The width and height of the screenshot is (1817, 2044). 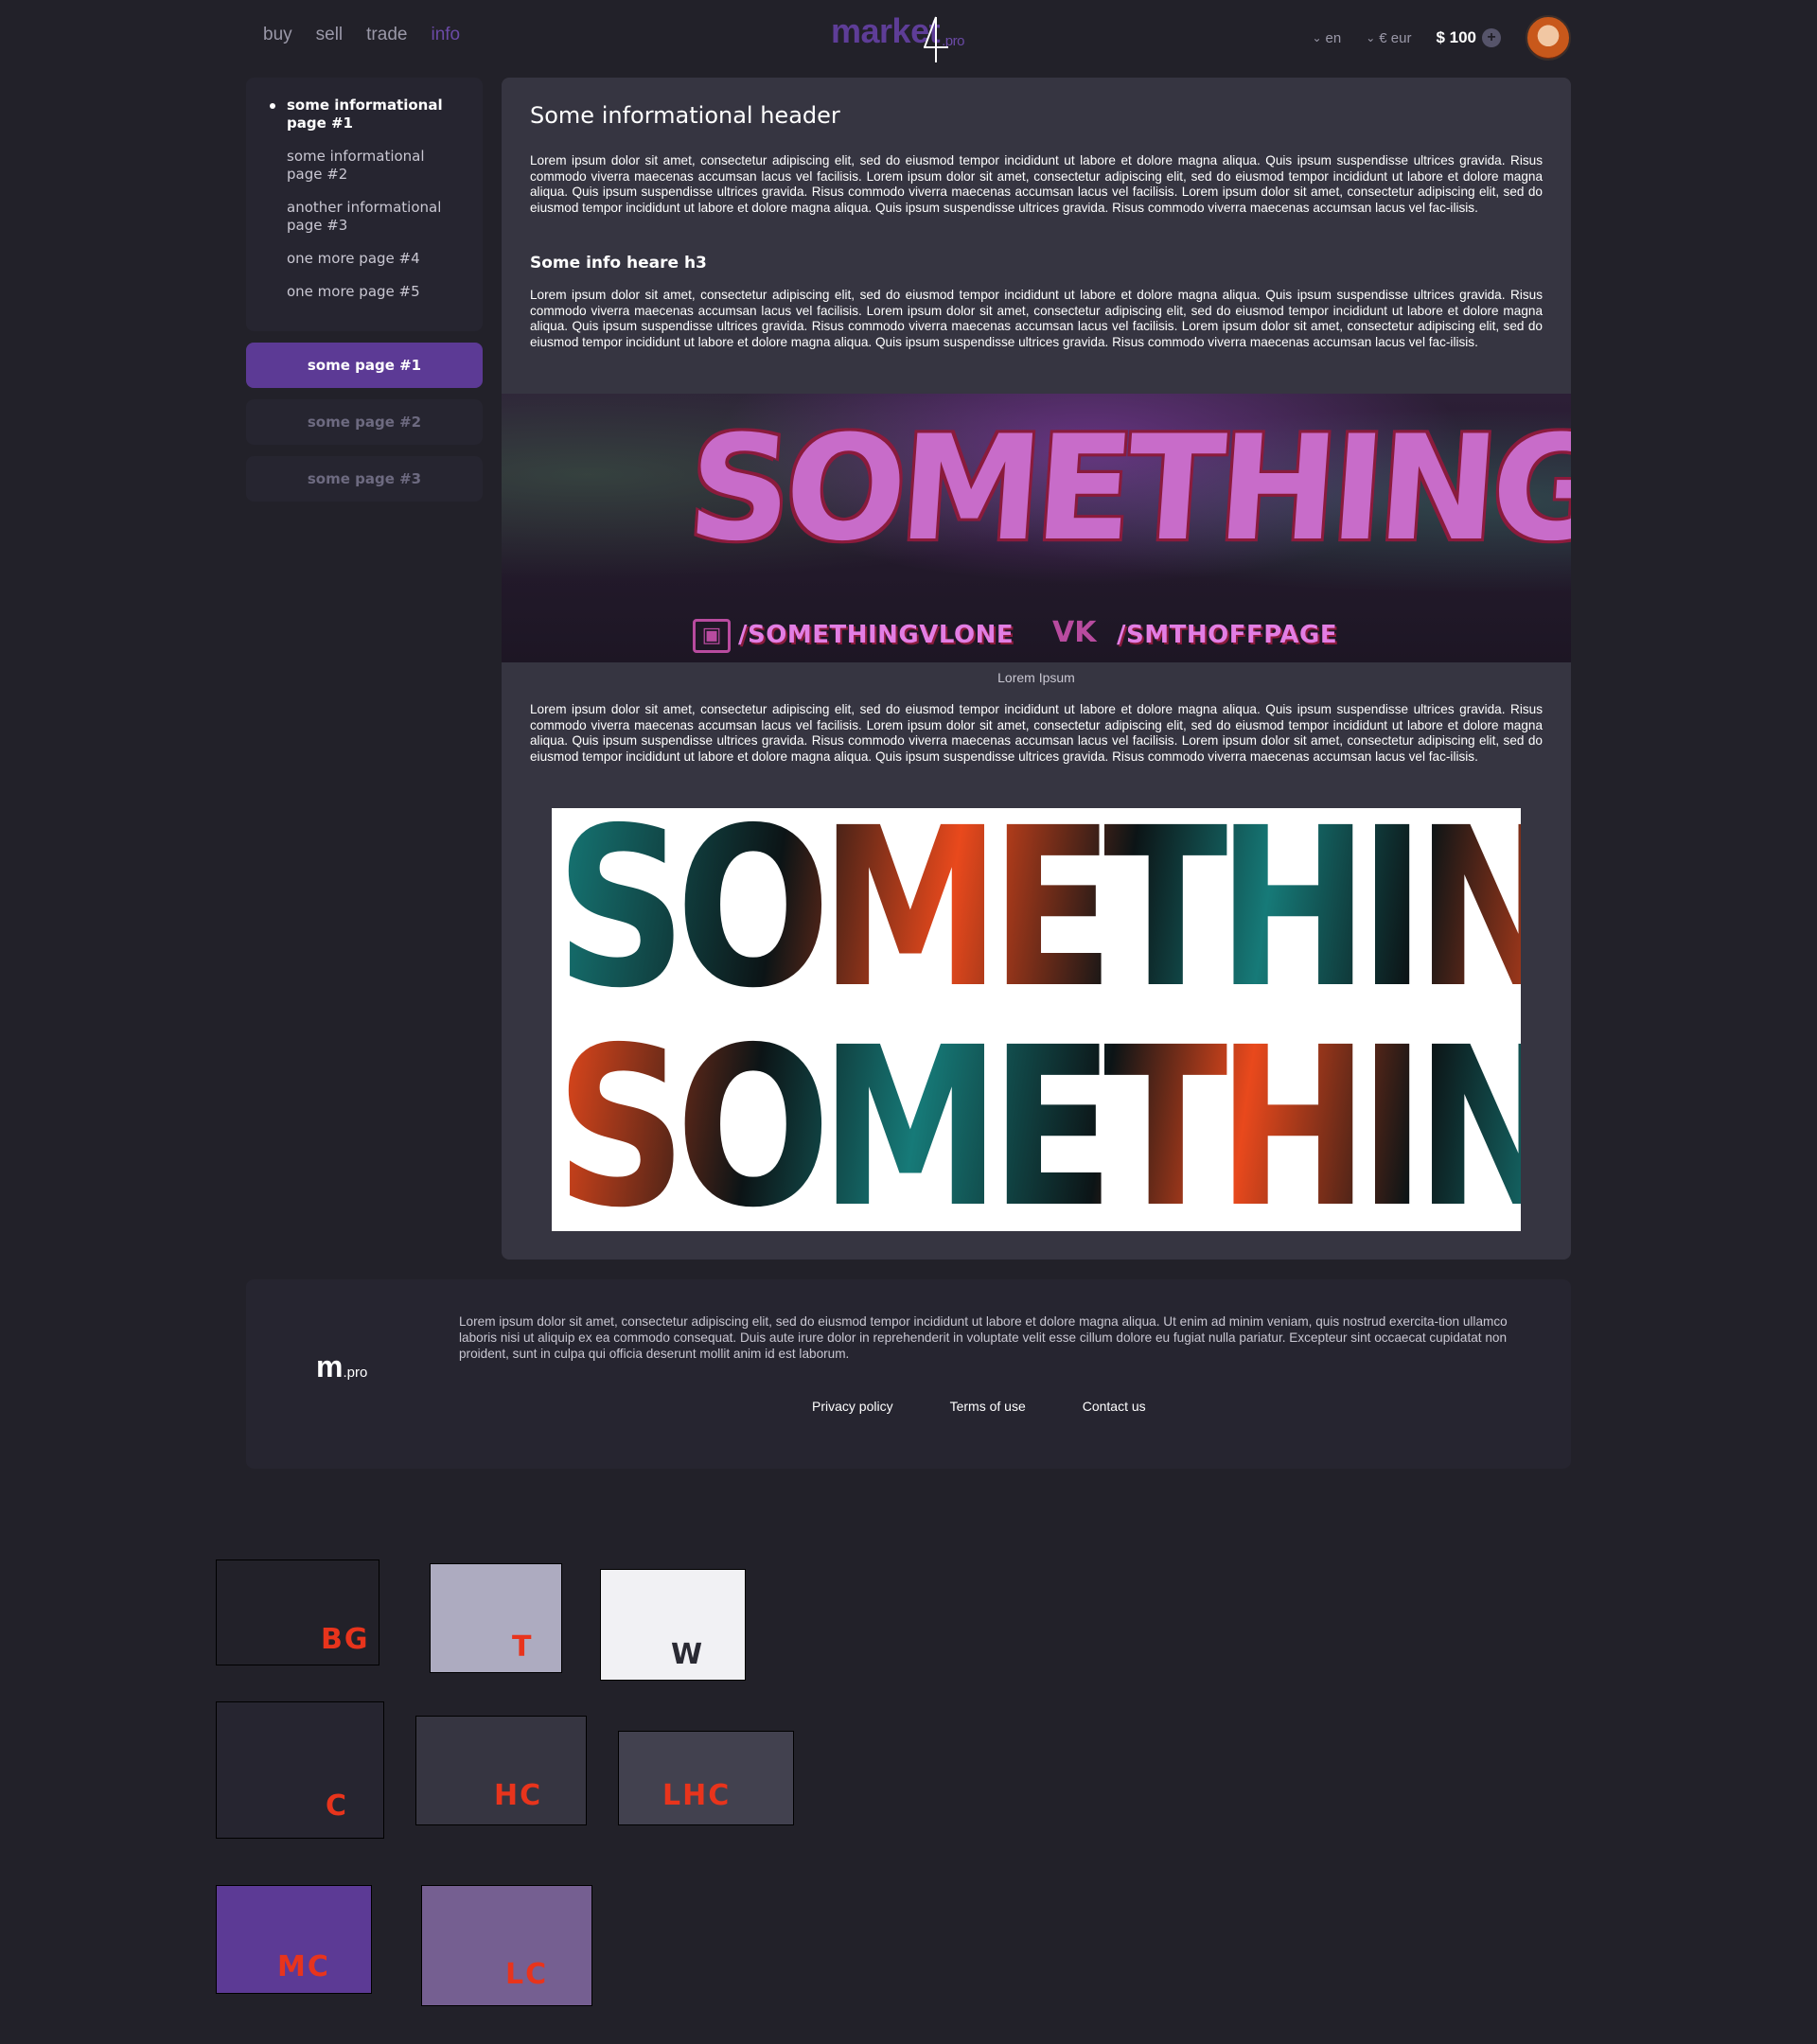 What do you see at coordinates (367, 259) in the screenshot?
I see `sidebar-item-page-4: one more page #4` at bounding box center [367, 259].